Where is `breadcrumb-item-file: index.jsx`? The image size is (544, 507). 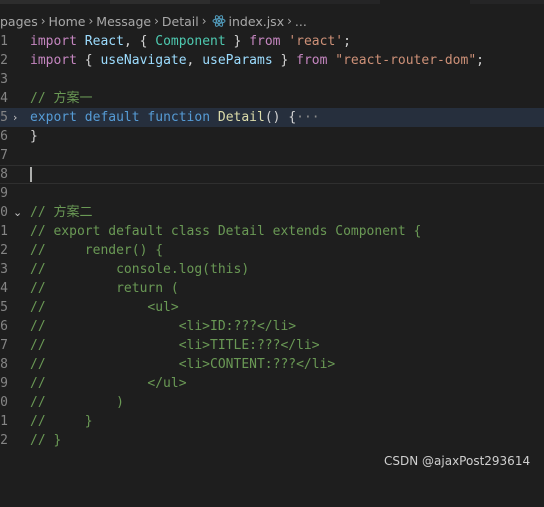 breadcrumb-item-file: index.jsx is located at coordinates (257, 21).